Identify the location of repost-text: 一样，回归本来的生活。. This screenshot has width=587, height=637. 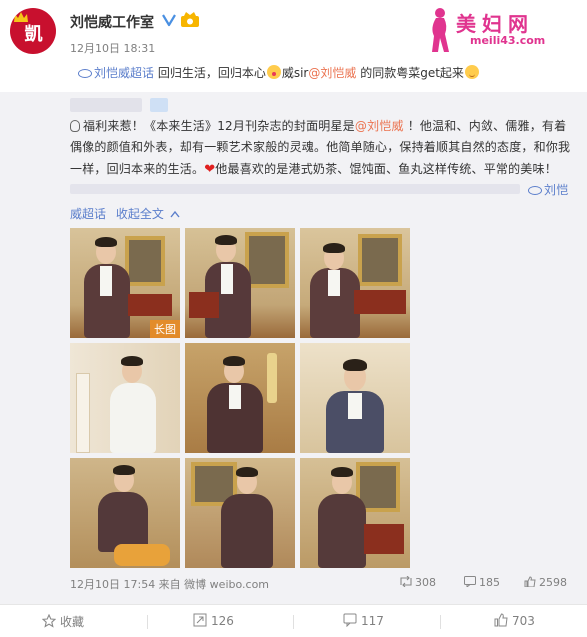
(137, 169).